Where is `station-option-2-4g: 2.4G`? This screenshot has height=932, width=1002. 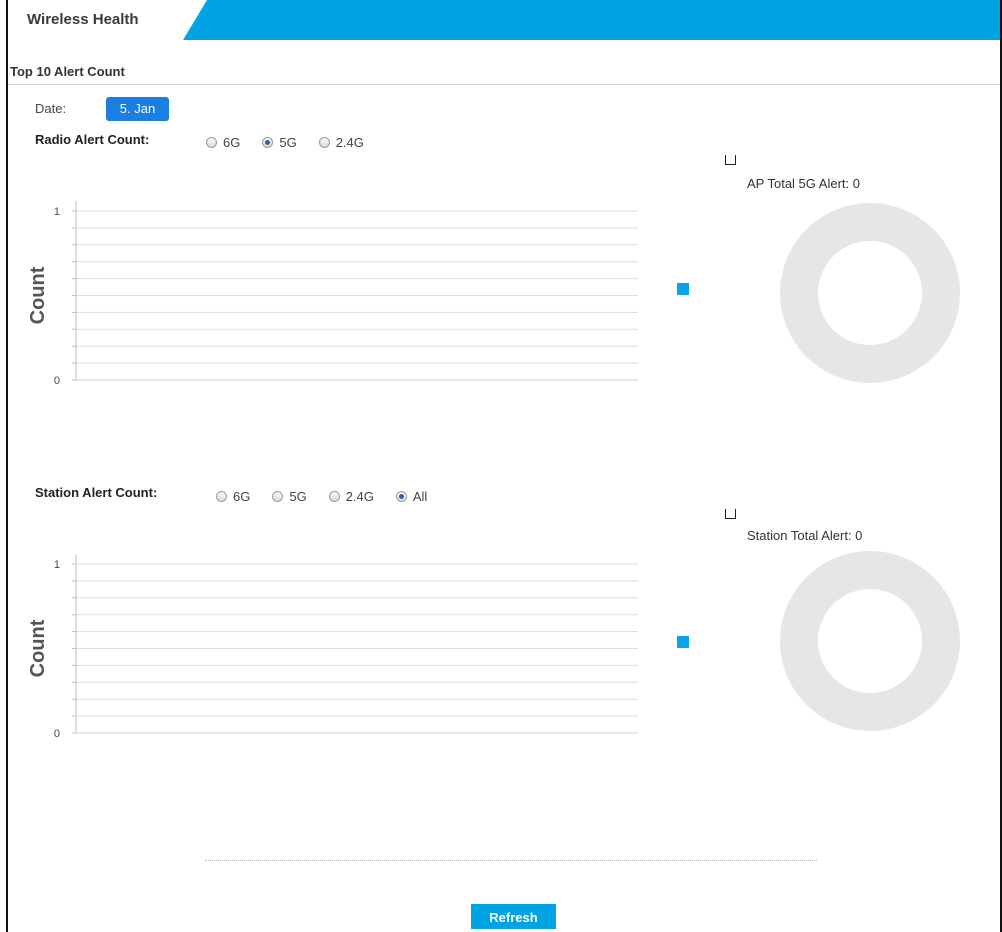
station-option-2-4g: 2.4G is located at coordinates (351, 496).